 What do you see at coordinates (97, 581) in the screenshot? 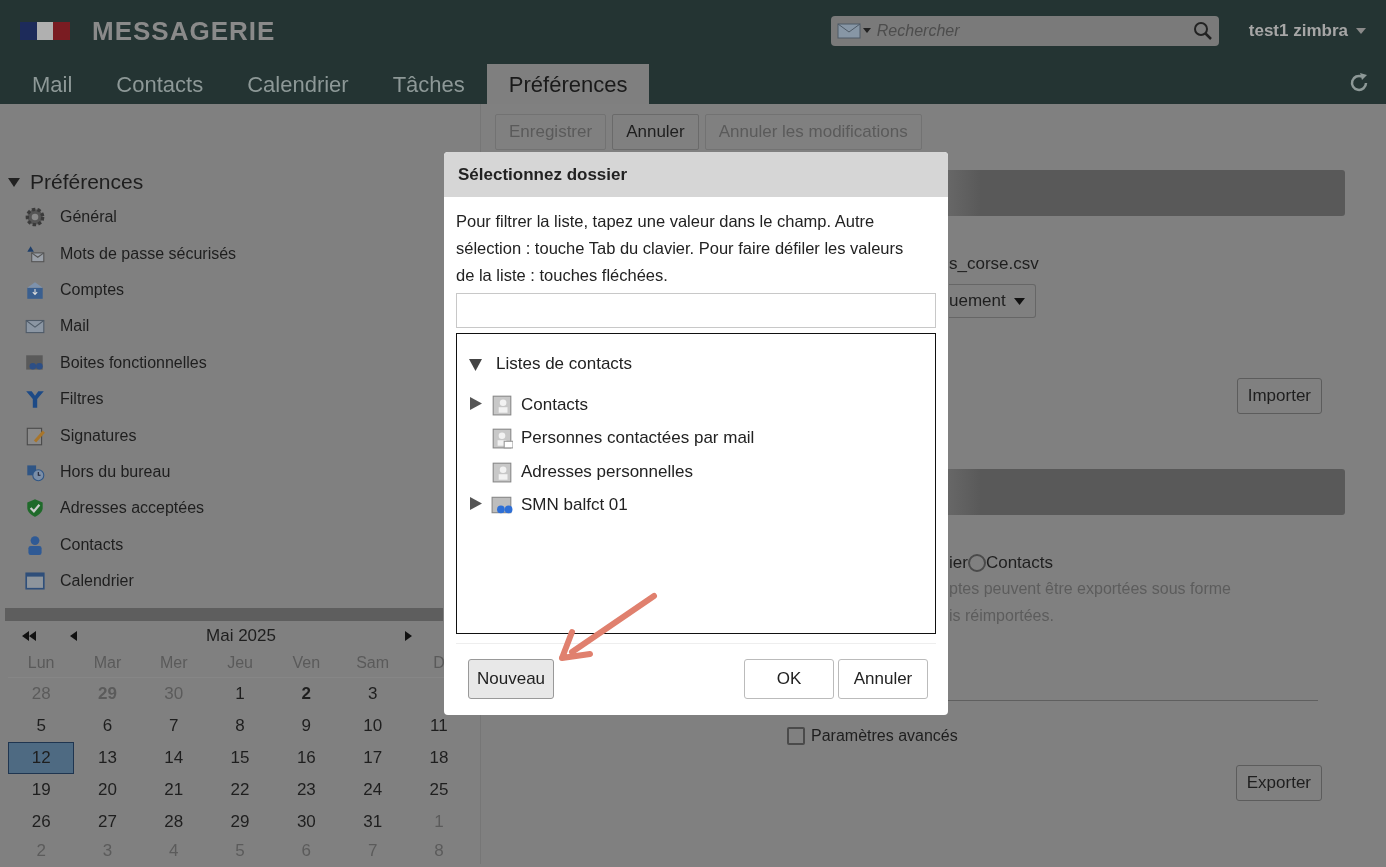
I see `sidebar-item: Calendrier` at bounding box center [97, 581].